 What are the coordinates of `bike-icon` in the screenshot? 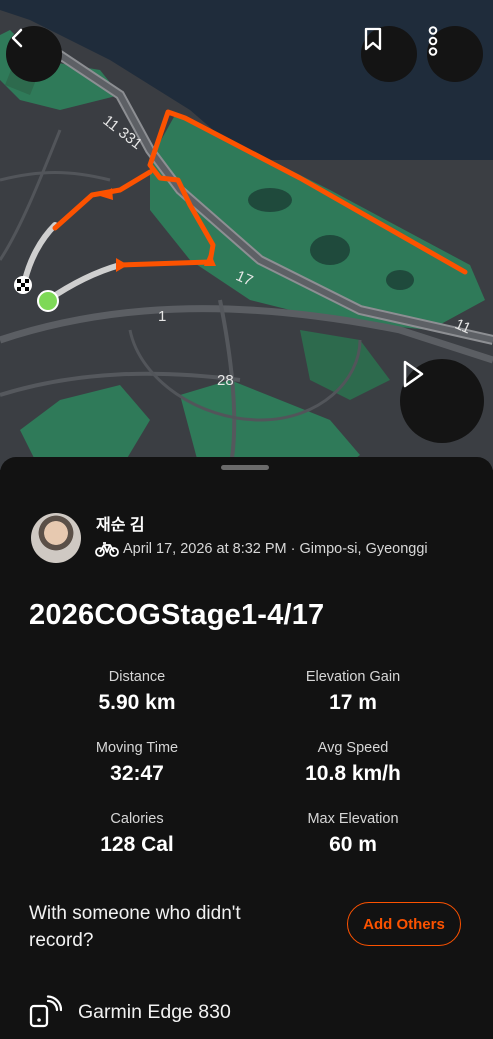 It's located at (107, 549).